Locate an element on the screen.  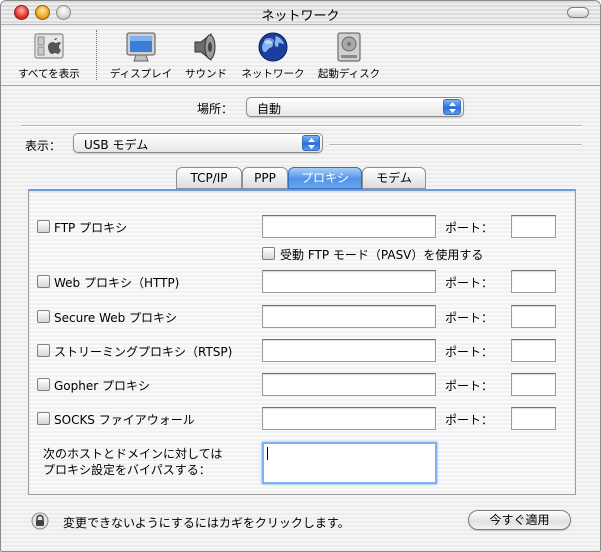
toolbar-show-all: すべてを表示 is located at coordinates (49, 55).